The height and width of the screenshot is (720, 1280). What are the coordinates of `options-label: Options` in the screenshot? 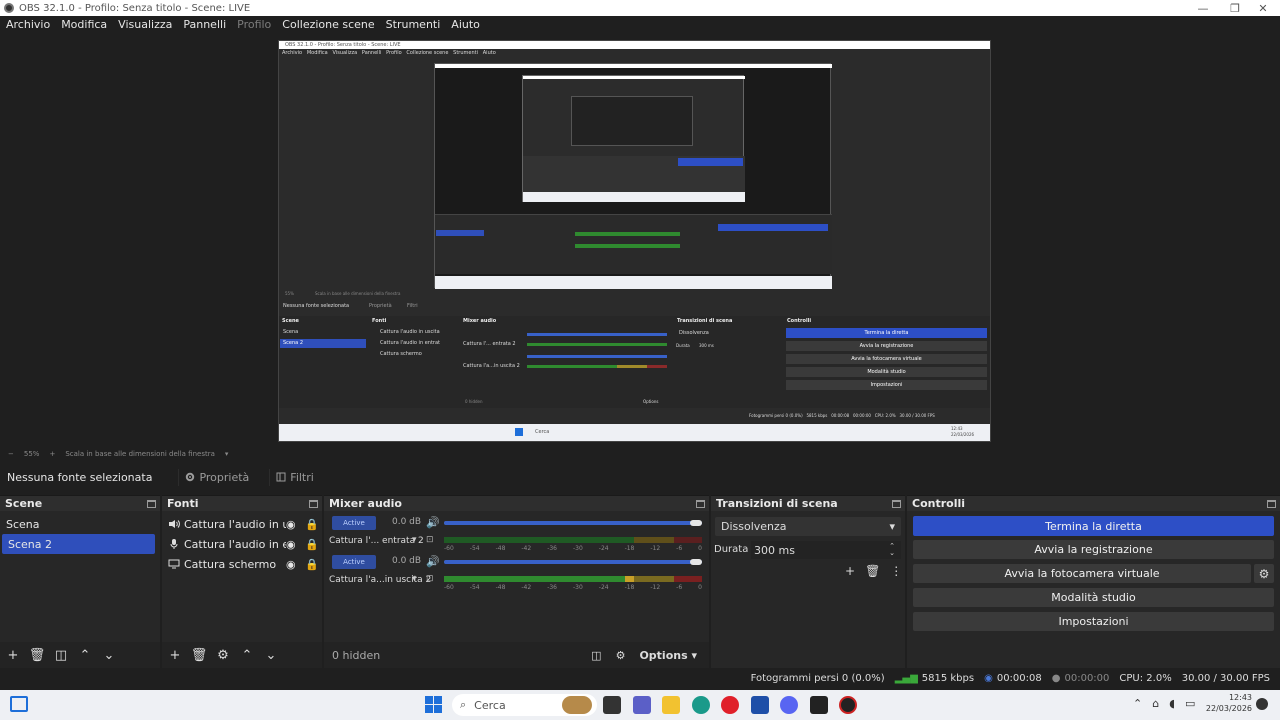 It's located at (663, 655).